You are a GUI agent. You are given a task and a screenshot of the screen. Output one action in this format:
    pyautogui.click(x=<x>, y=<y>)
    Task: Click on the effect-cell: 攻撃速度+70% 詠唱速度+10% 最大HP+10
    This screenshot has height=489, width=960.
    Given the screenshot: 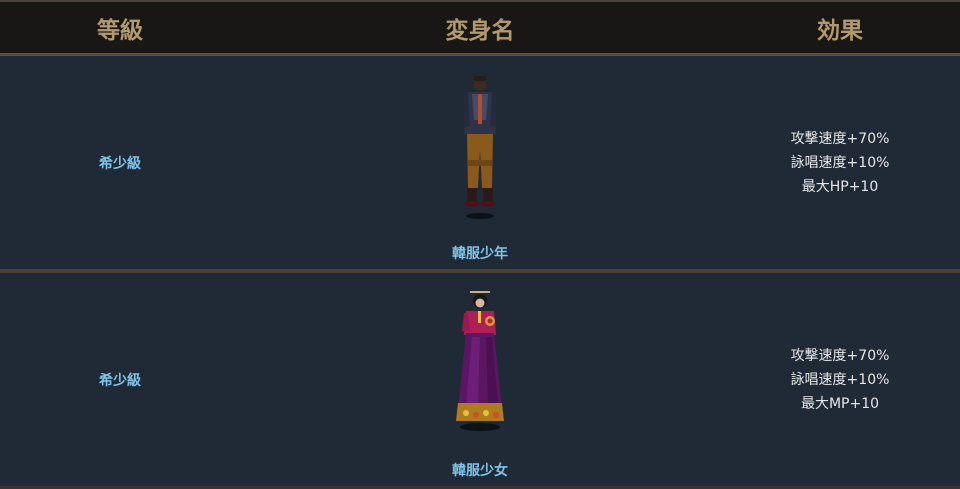 What is the action you would take?
    pyautogui.click(x=840, y=162)
    